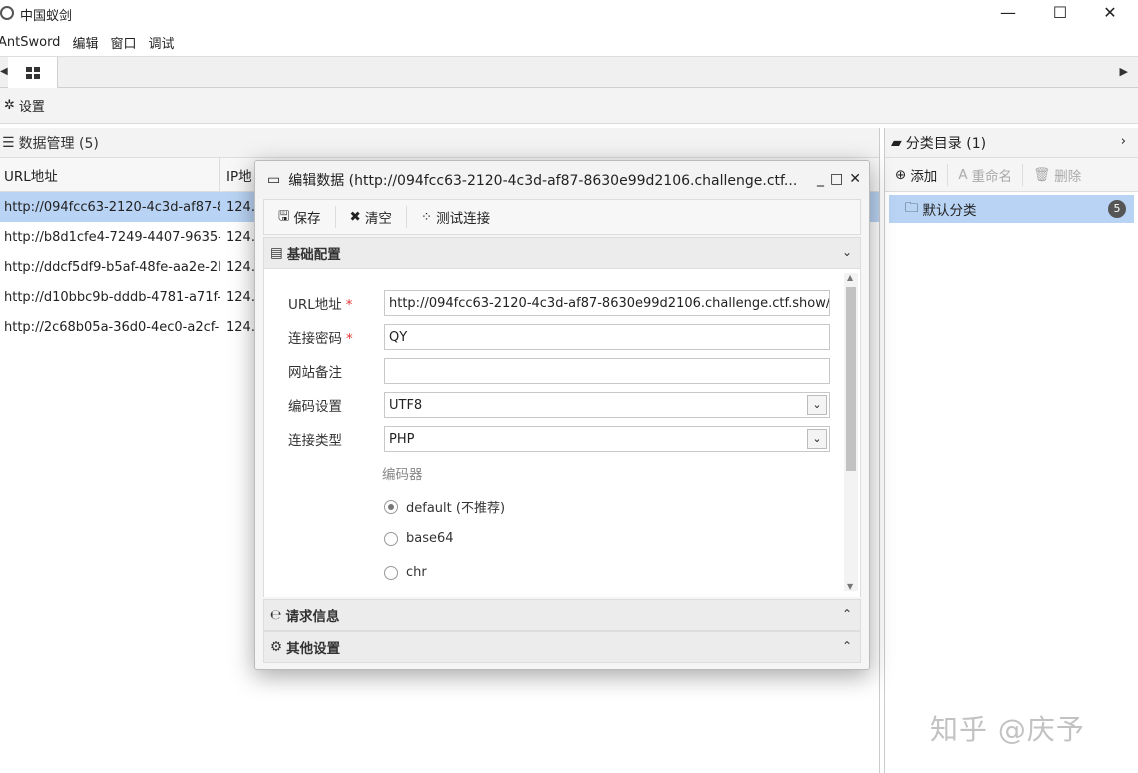 This screenshot has height=773, width=1138. What do you see at coordinates (320, 305) in the screenshot?
I see `url-label: URL地址 *` at bounding box center [320, 305].